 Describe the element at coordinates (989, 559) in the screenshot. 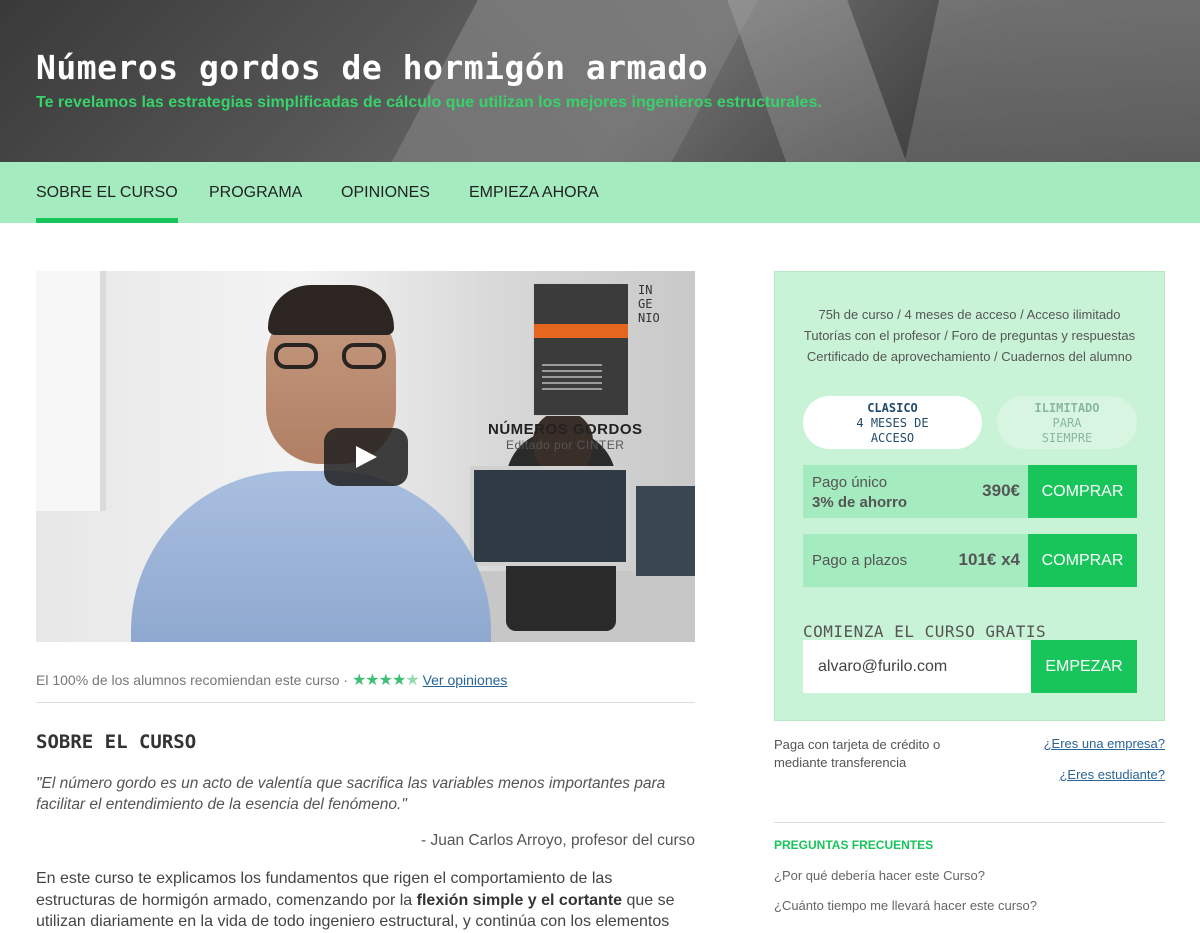

I see `price-amount: 101€ x4` at that location.